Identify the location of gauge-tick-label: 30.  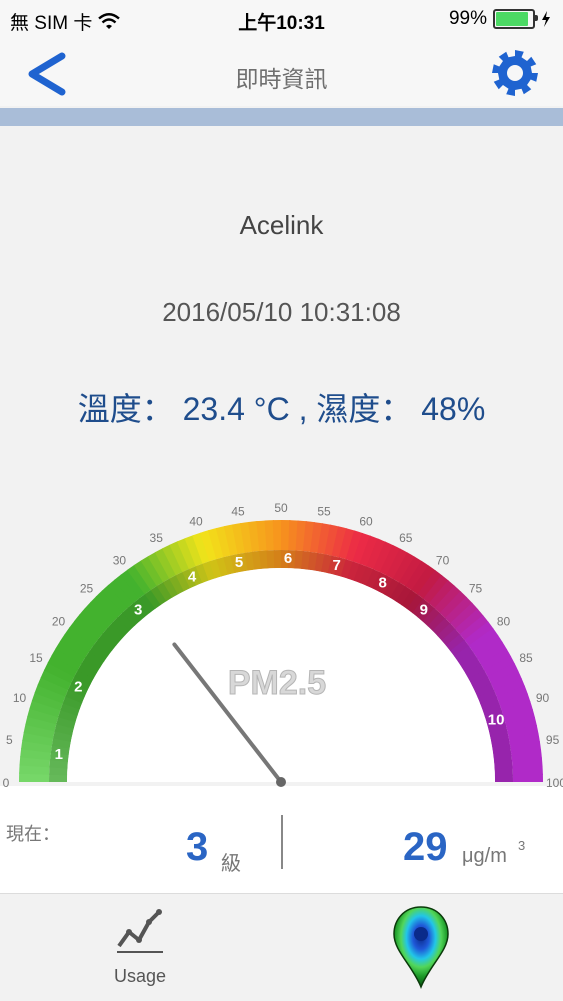
(120, 561).